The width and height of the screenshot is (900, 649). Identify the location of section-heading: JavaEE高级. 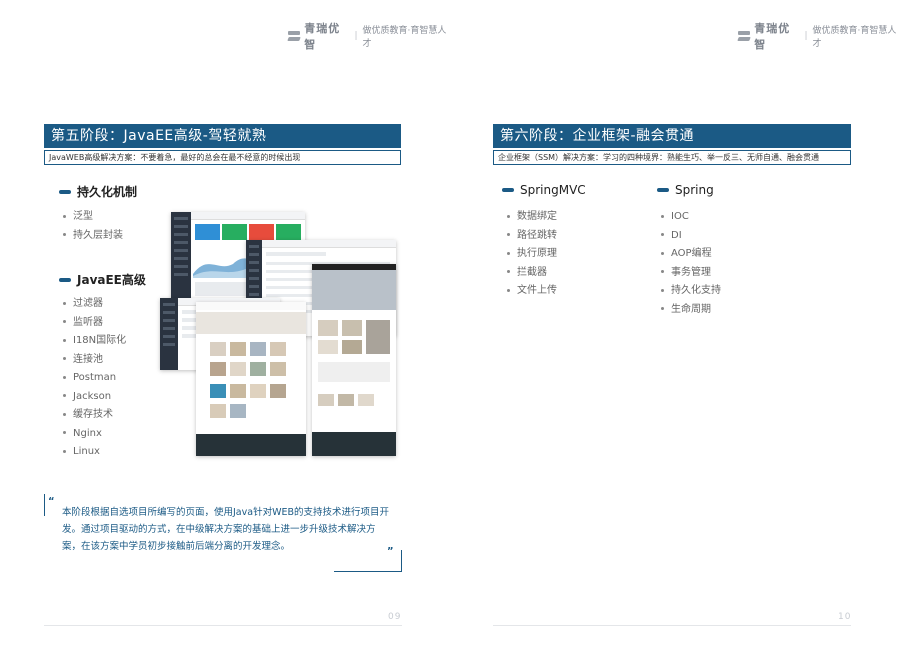
(102, 279).